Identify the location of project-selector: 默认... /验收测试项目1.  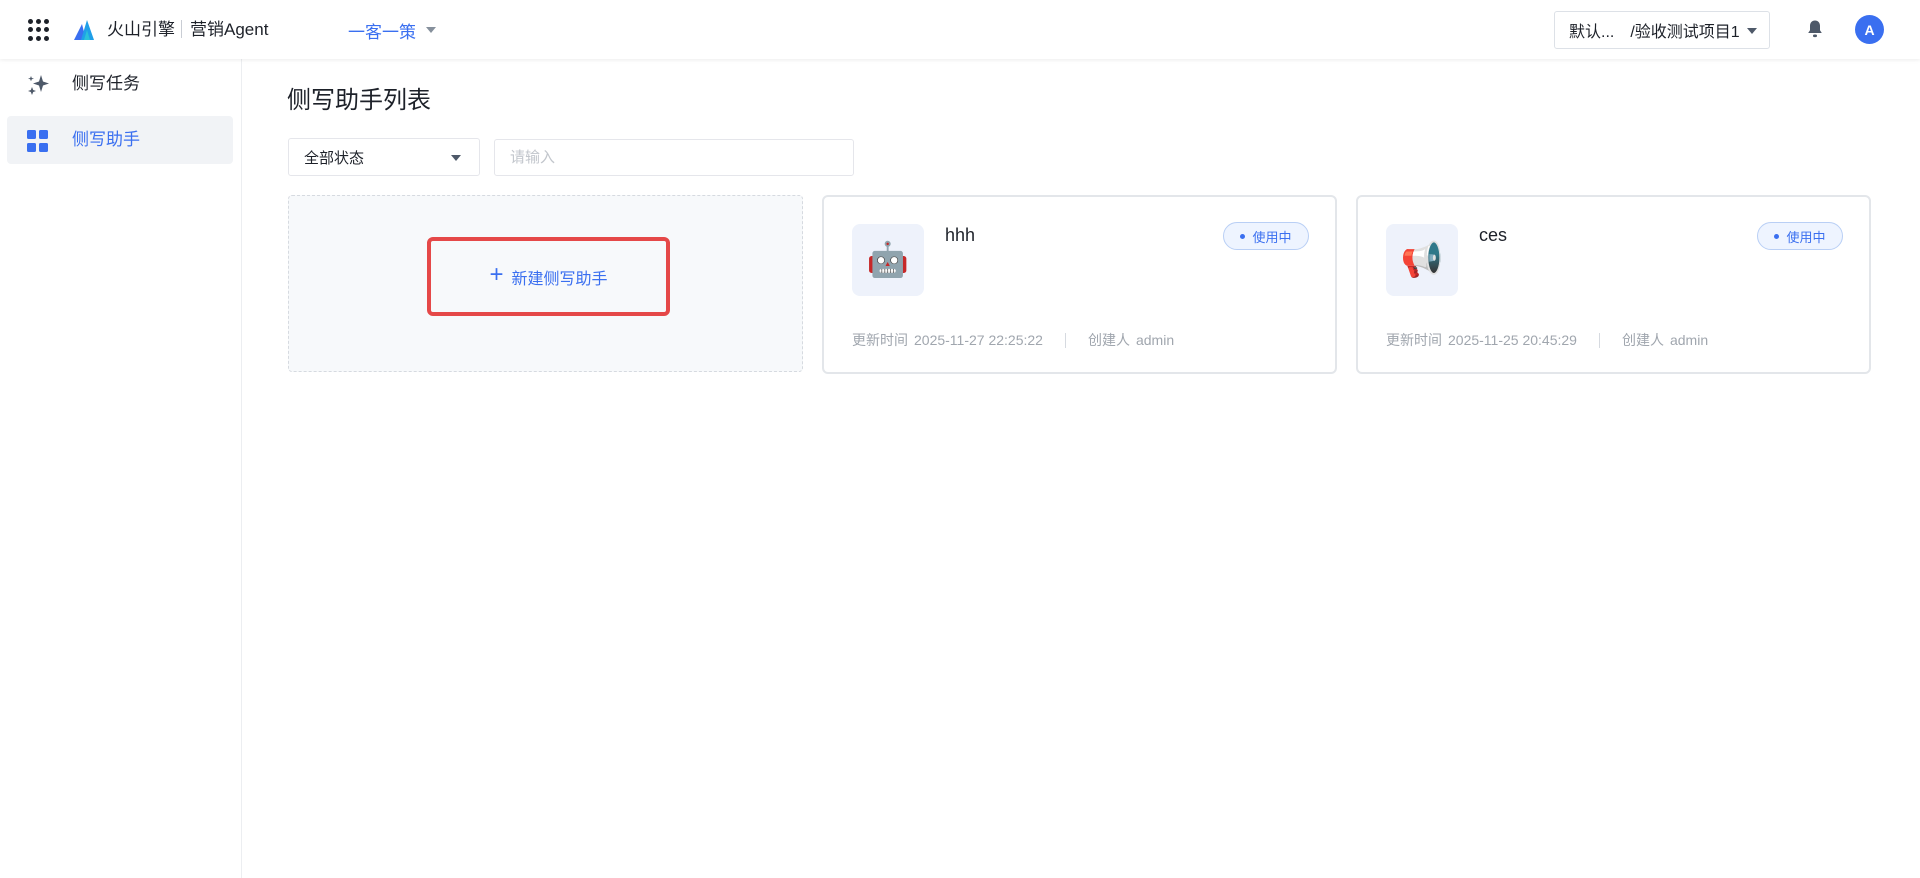
(1662, 30).